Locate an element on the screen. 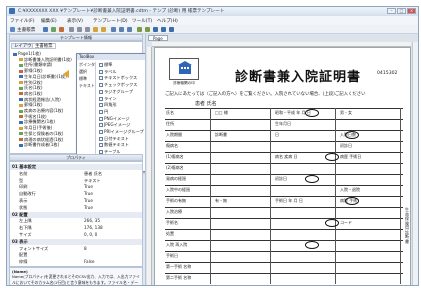  preview-icon is located at coordinates (155, 29).